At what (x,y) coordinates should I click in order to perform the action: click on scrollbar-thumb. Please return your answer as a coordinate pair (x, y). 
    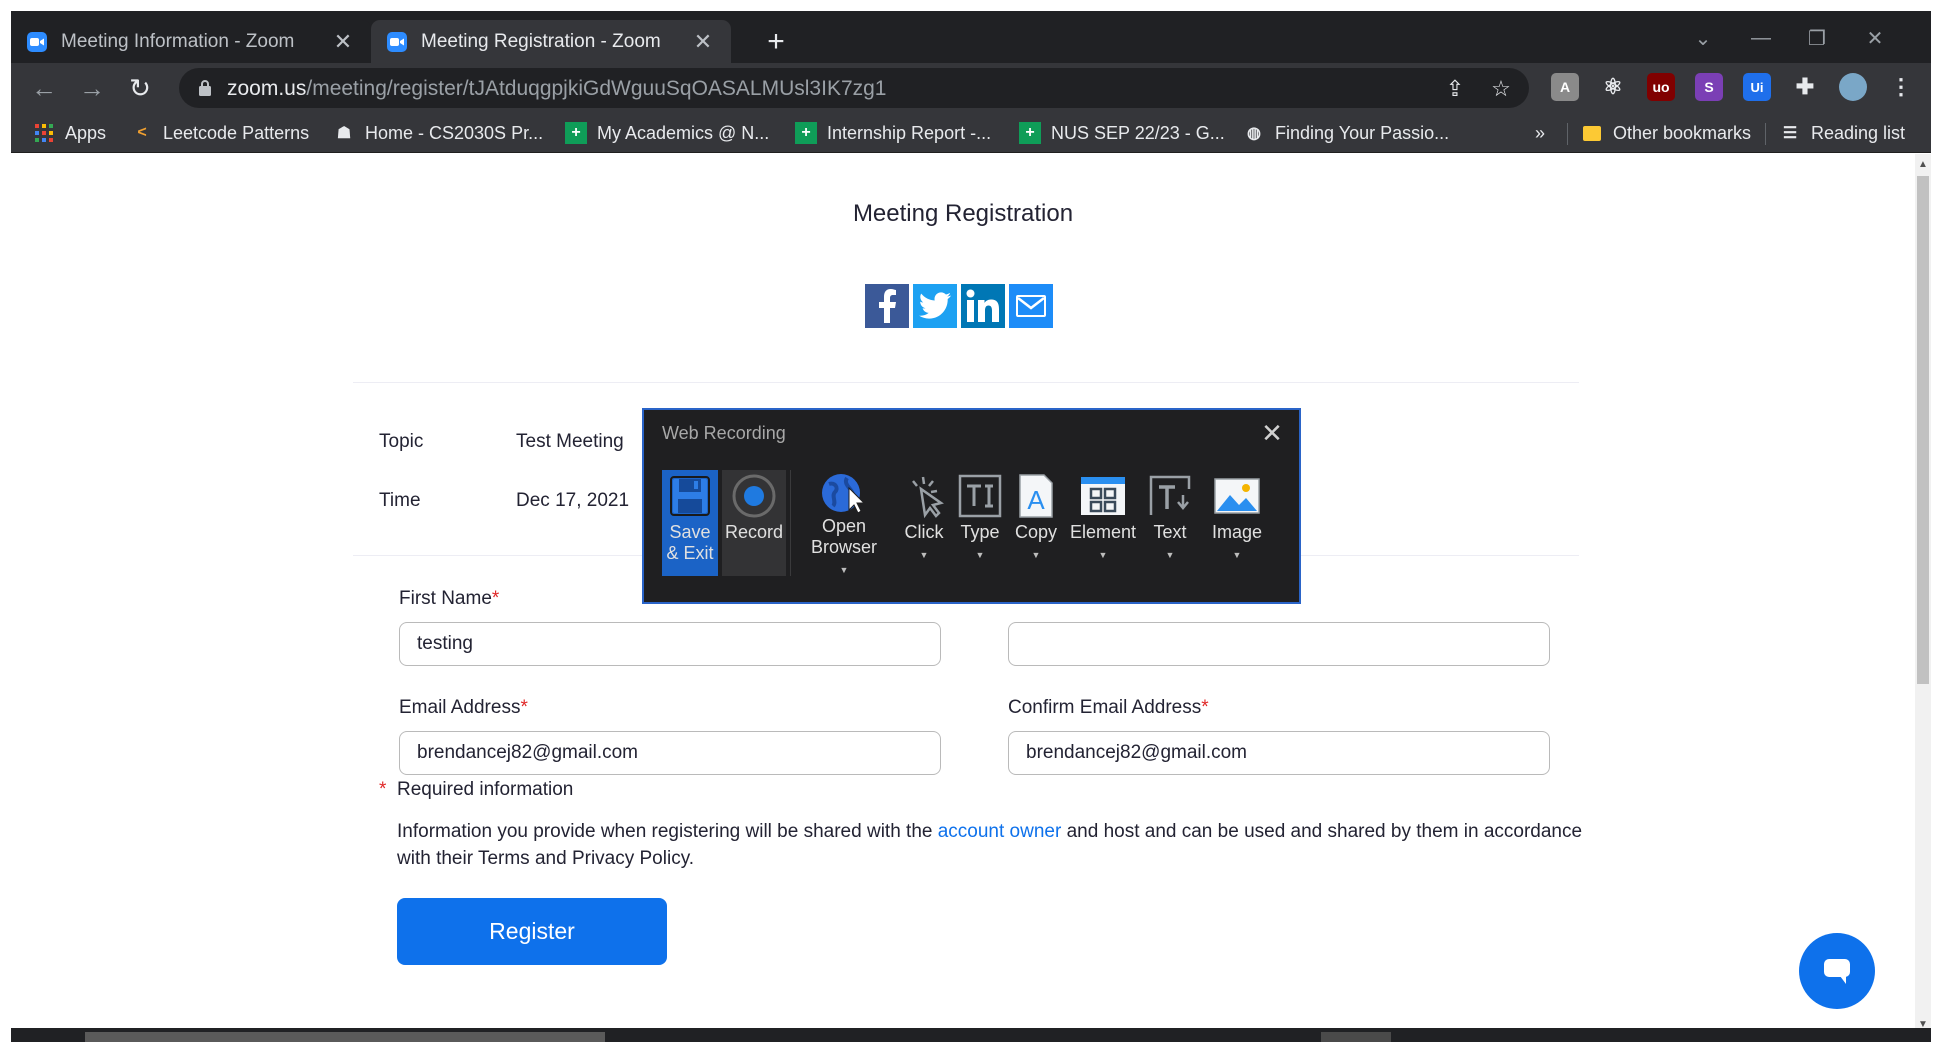
    Looking at the image, I should click on (1923, 430).